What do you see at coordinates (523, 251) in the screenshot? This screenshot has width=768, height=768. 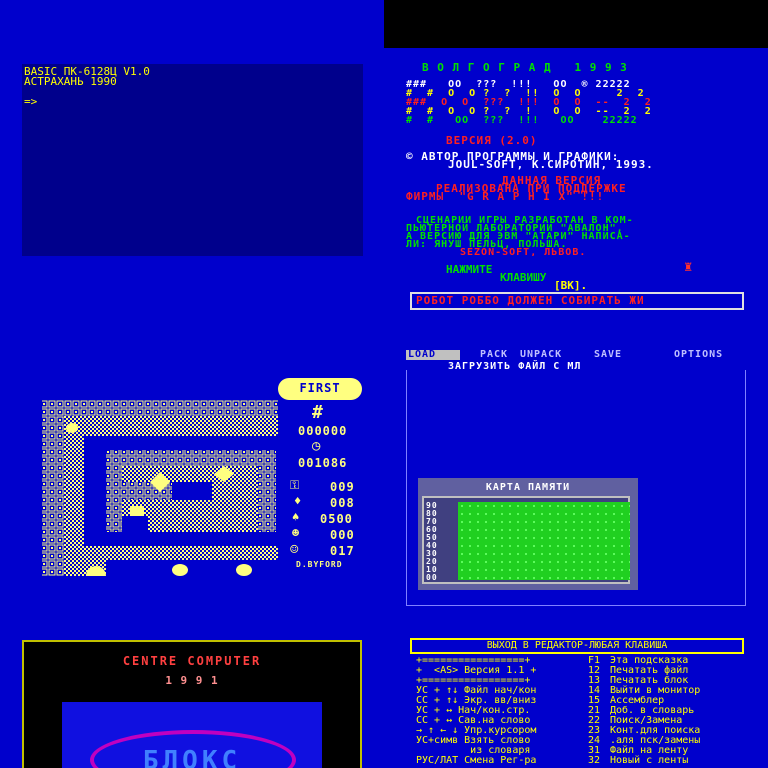 I see `robbo-scenario: SEZON-SOFT, ЛЬВОВ.` at bounding box center [523, 251].